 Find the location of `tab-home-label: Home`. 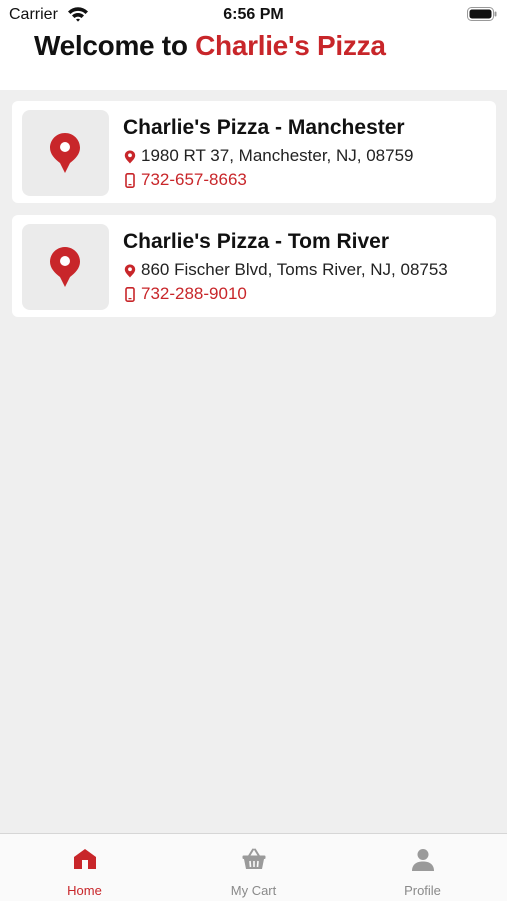

tab-home-label: Home is located at coordinates (84, 890).